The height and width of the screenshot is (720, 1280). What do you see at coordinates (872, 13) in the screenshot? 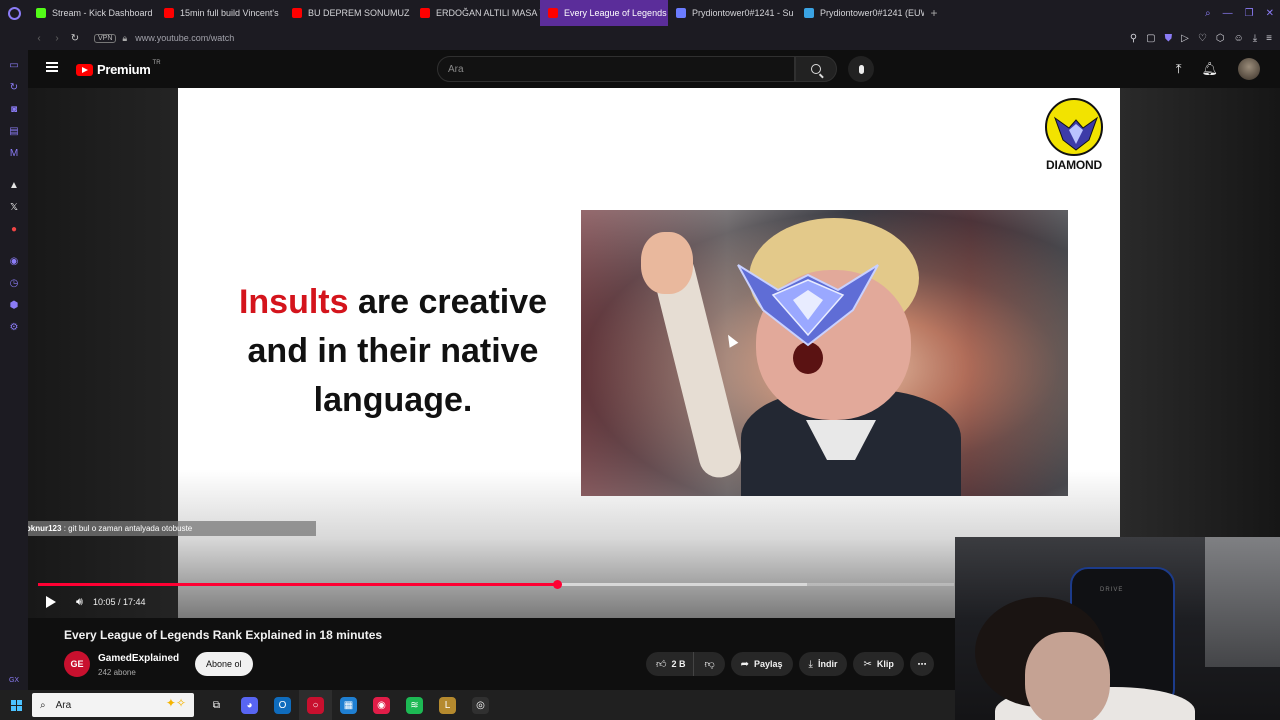
I see `tab-label: Prydiontower0#1241 (EUW` at bounding box center [872, 13].